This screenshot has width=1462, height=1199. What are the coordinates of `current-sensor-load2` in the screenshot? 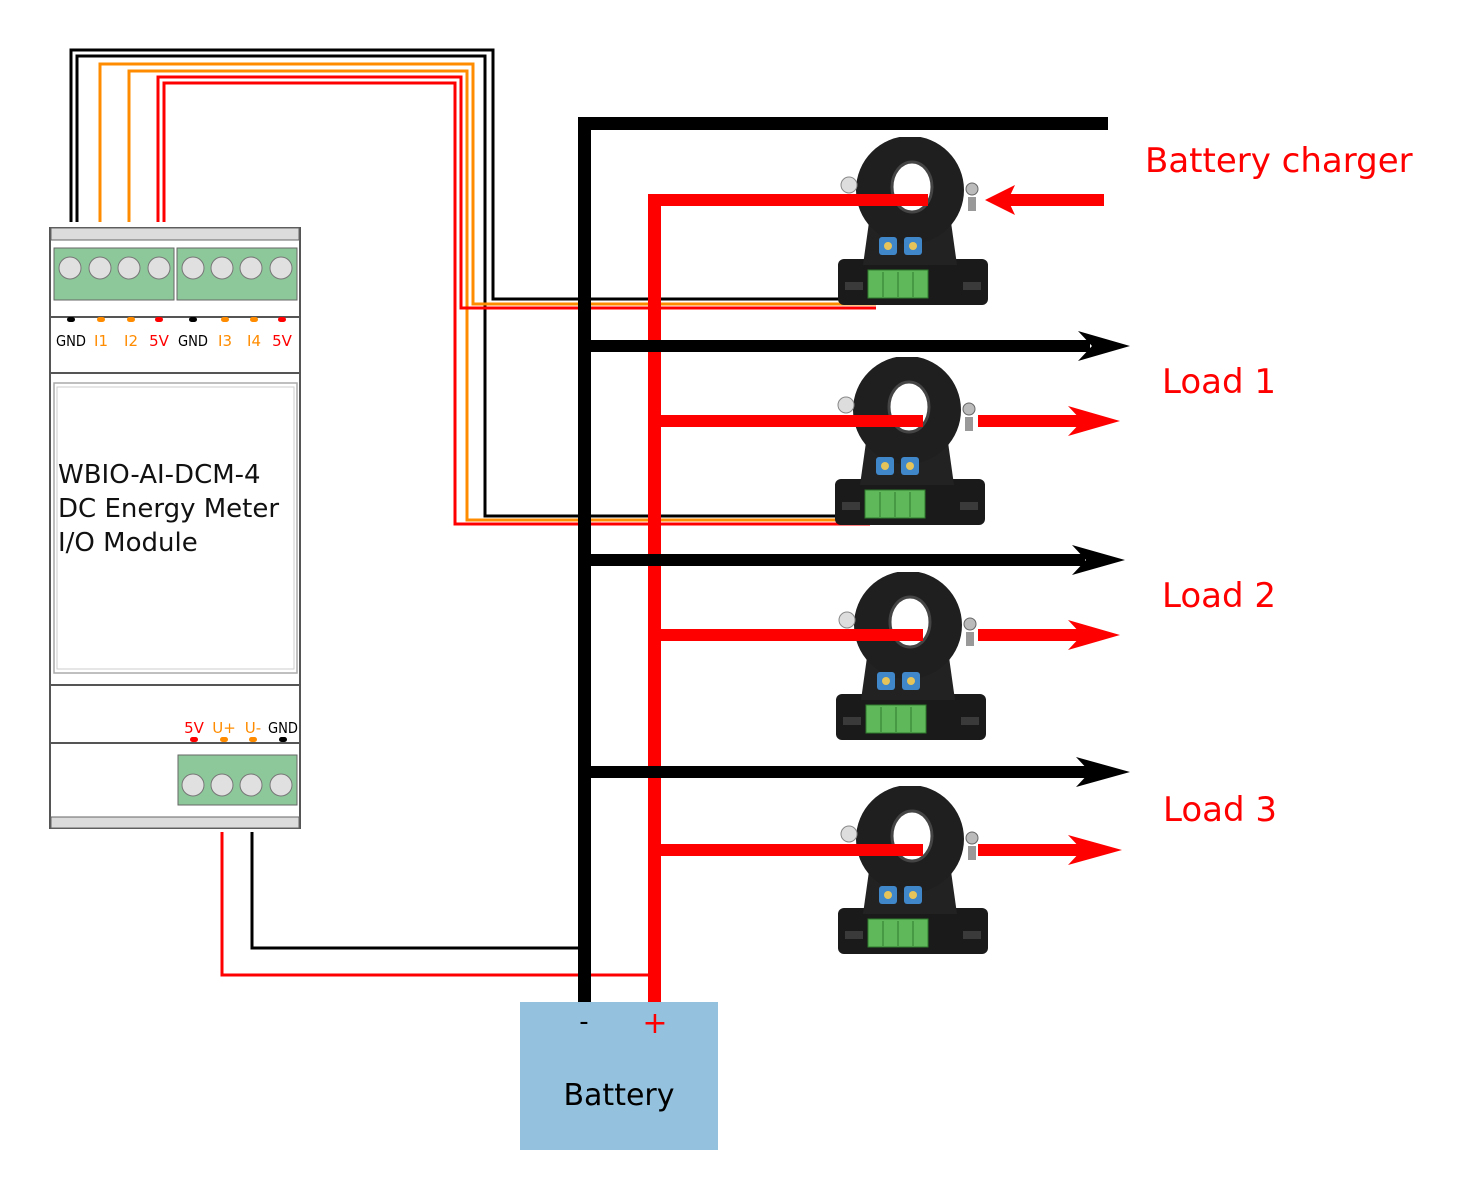 It's located at (911, 655).